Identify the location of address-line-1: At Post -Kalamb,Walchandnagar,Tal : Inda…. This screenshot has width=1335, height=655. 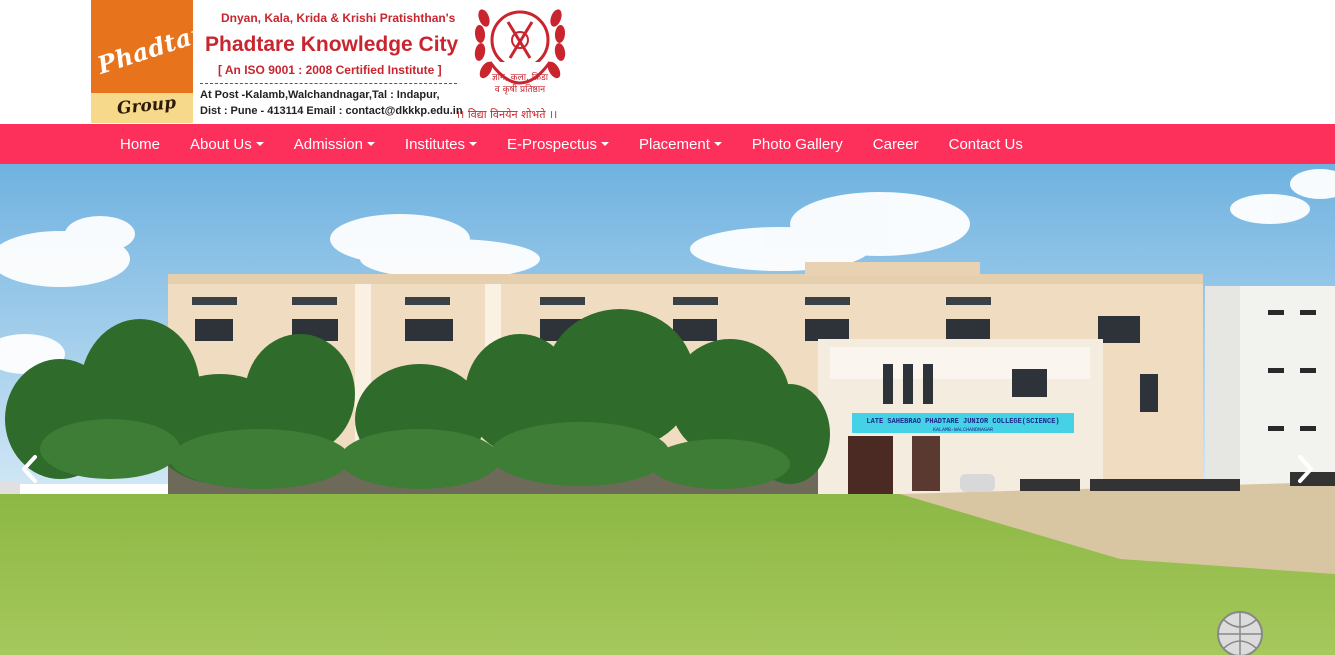
(320, 95).